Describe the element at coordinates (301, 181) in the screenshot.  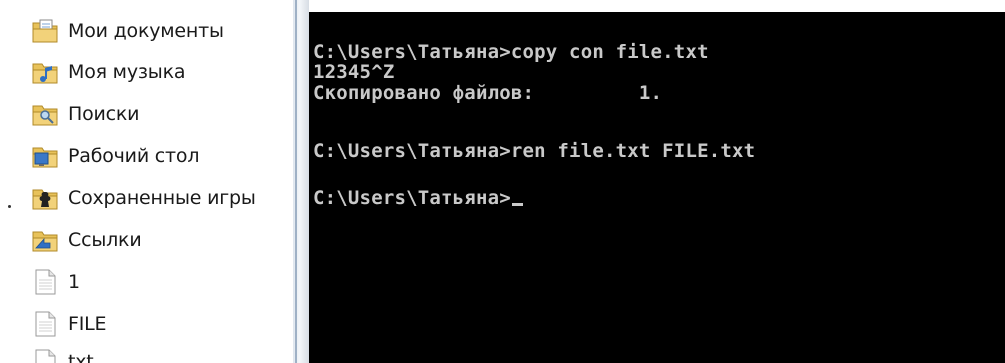
I see `window-border` at that location.